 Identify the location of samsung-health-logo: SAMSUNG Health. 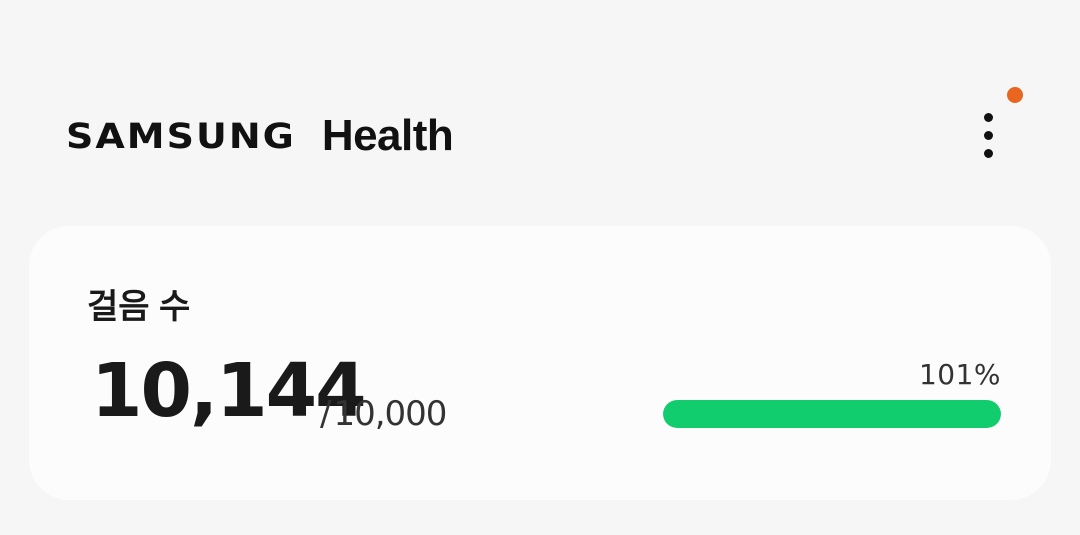
(260, 136).